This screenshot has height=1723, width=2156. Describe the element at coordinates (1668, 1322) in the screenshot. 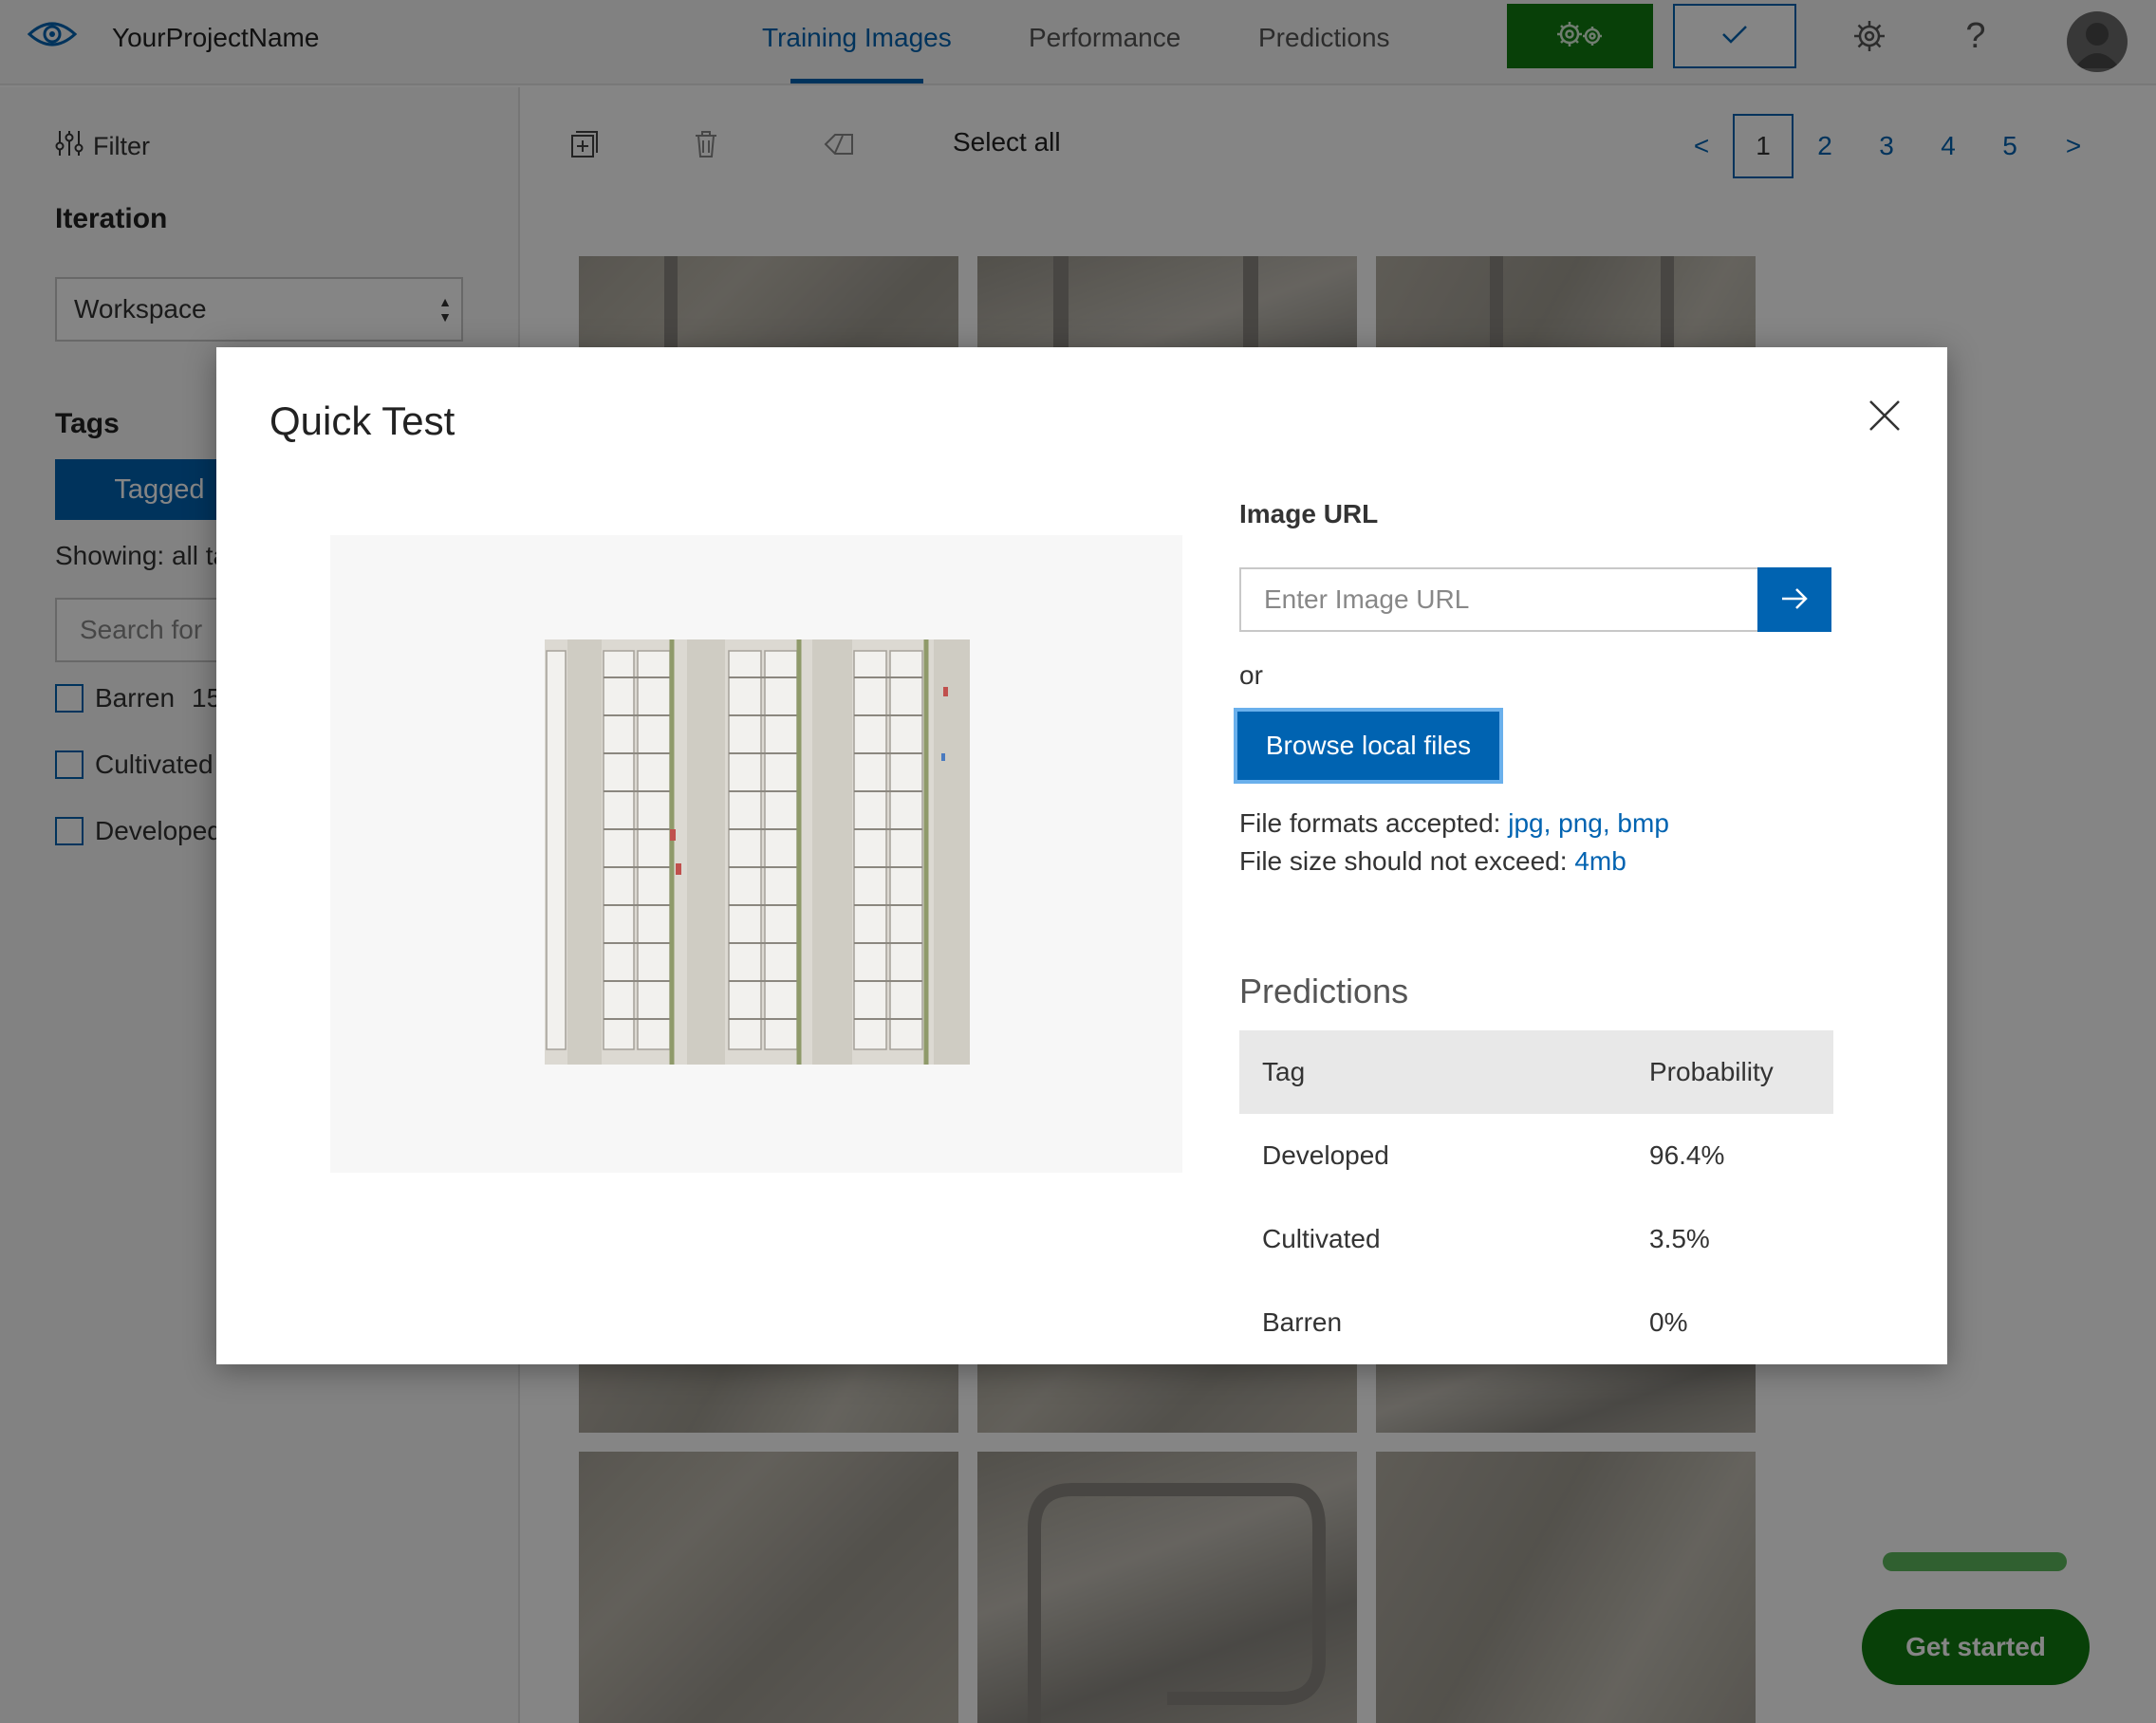

I see `prediction-probability: 0%` at that location.